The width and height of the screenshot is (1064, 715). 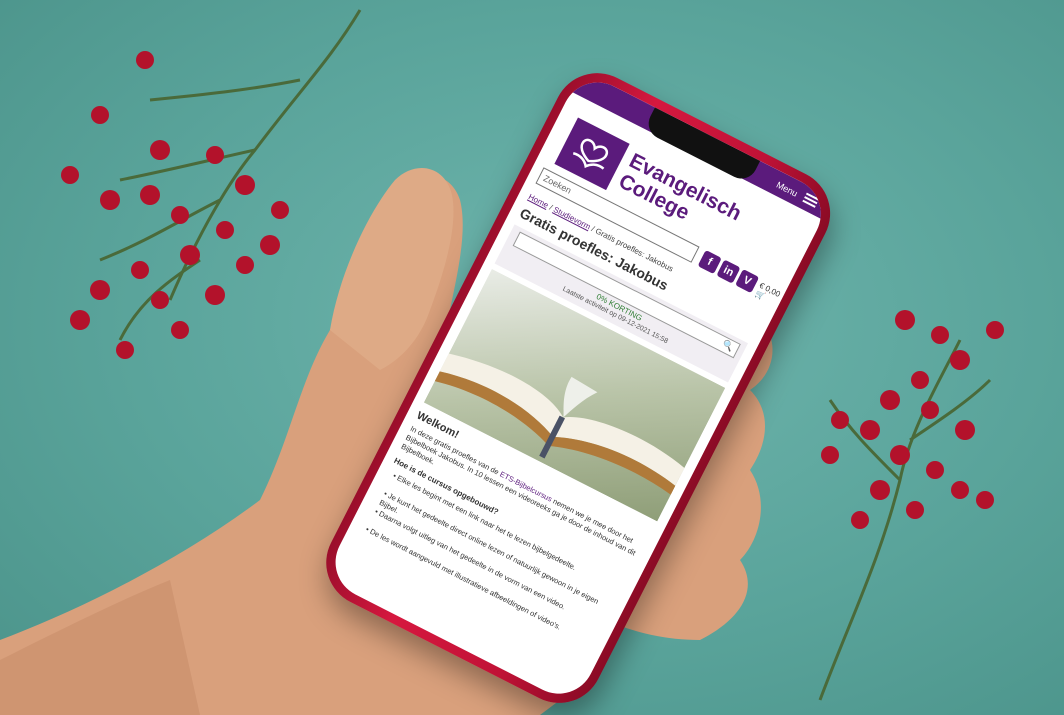 What do you see at coordinates (769, 295) in the screenshot?
I see `cart-total: € 0,00 🛒` at bounding box center [769, 295].